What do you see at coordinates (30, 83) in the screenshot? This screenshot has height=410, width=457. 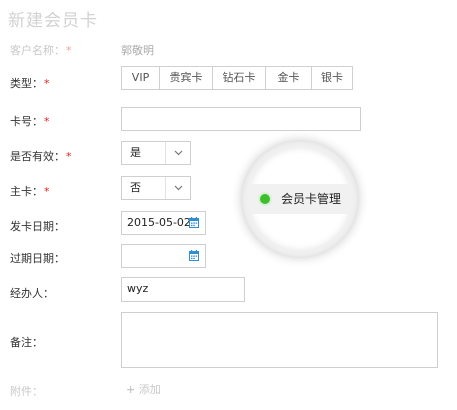 I see `type-label: 类型：*` at bounding box center [30, 83].